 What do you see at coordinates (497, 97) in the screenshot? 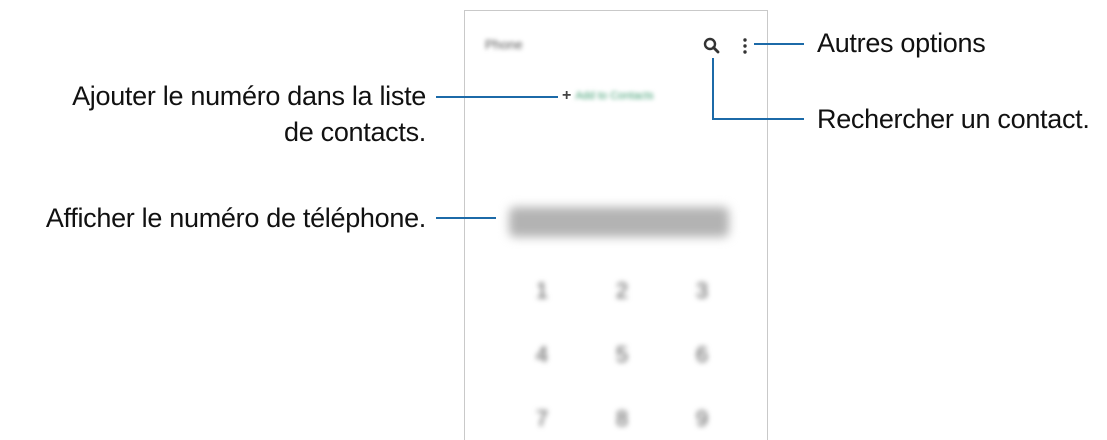
I see `leader-add-contact` at bounding box center [497, 97].